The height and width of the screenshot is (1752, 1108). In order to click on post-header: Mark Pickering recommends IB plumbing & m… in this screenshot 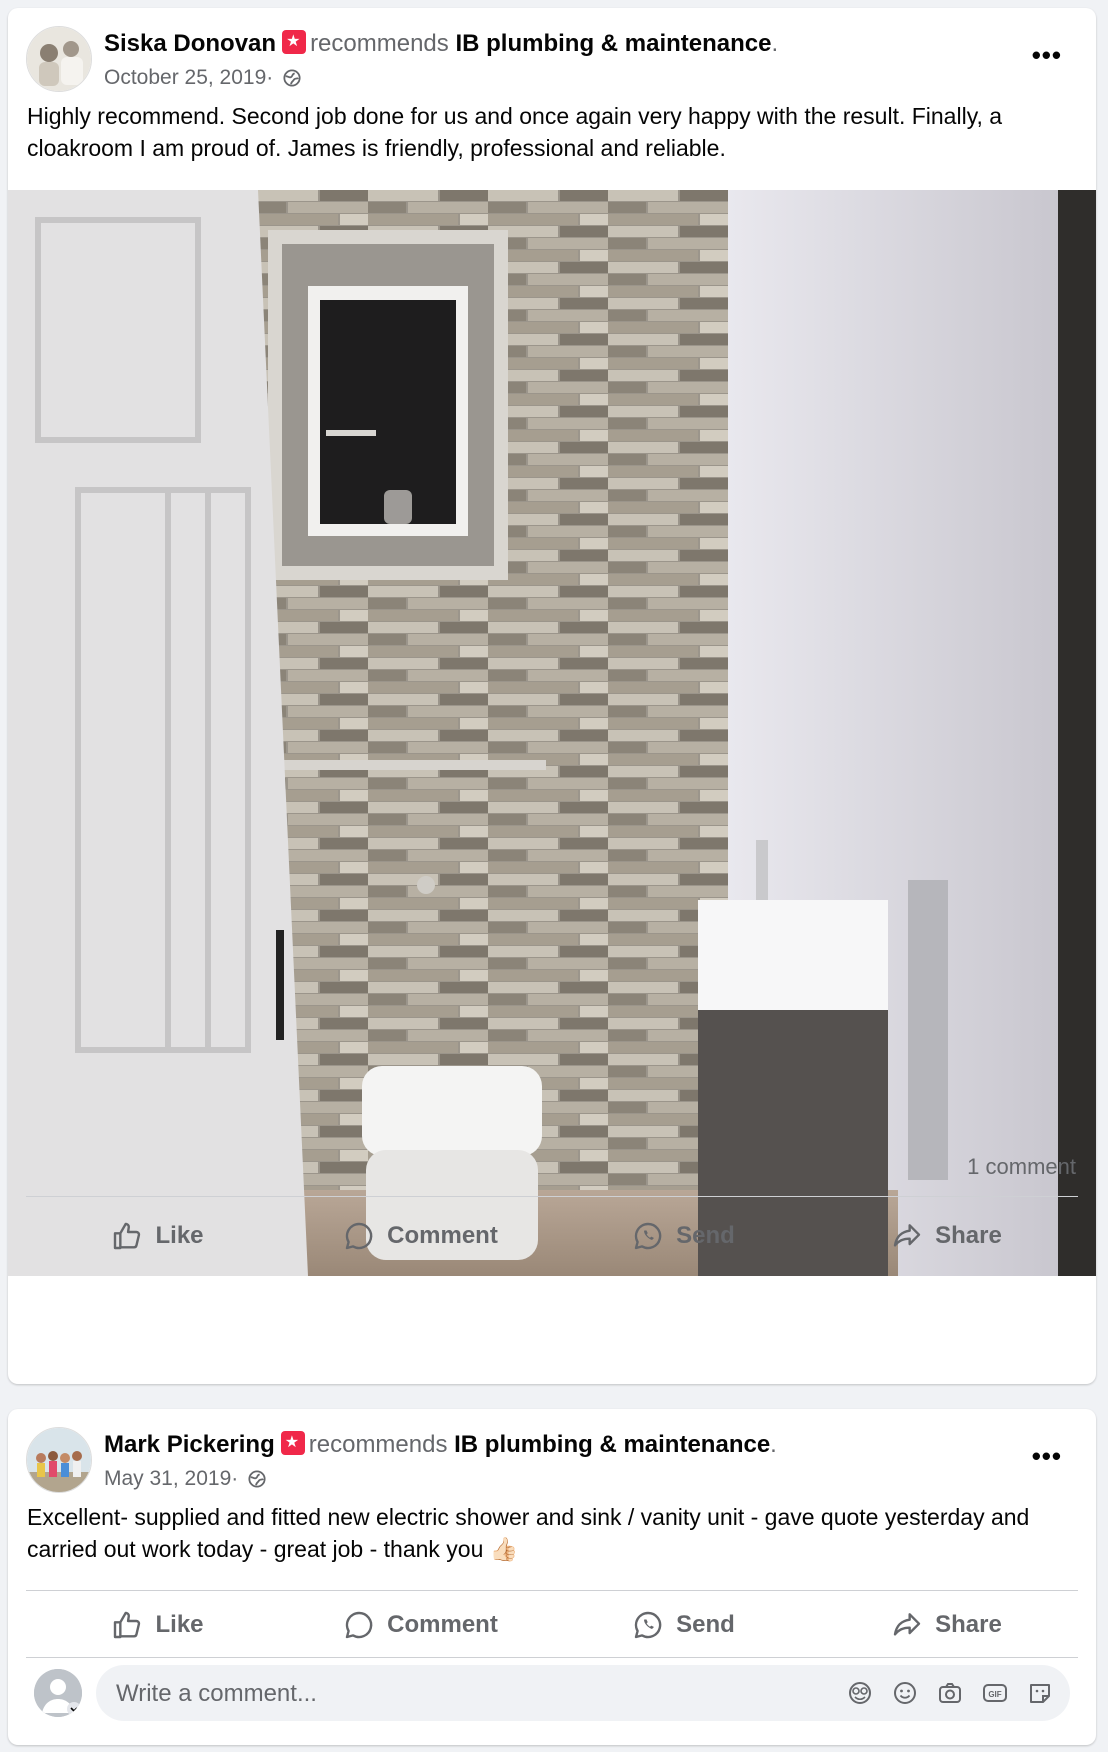, I will do `click(440, 1445)`.